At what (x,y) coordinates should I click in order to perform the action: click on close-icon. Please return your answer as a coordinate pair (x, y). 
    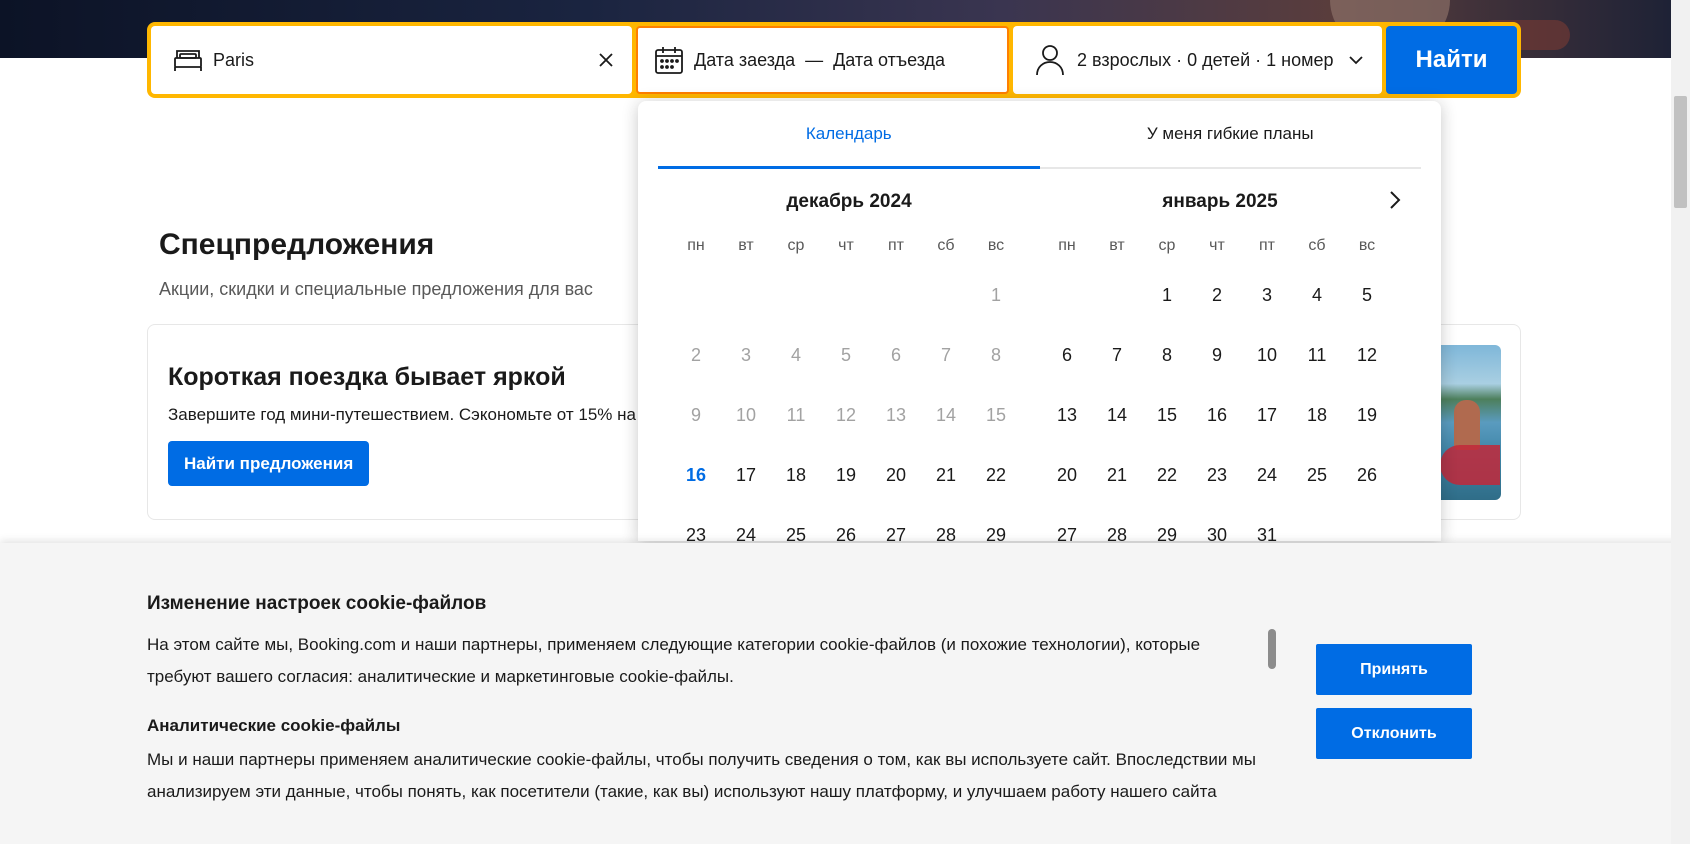
    Looking at the image, I should click on (606, 60).